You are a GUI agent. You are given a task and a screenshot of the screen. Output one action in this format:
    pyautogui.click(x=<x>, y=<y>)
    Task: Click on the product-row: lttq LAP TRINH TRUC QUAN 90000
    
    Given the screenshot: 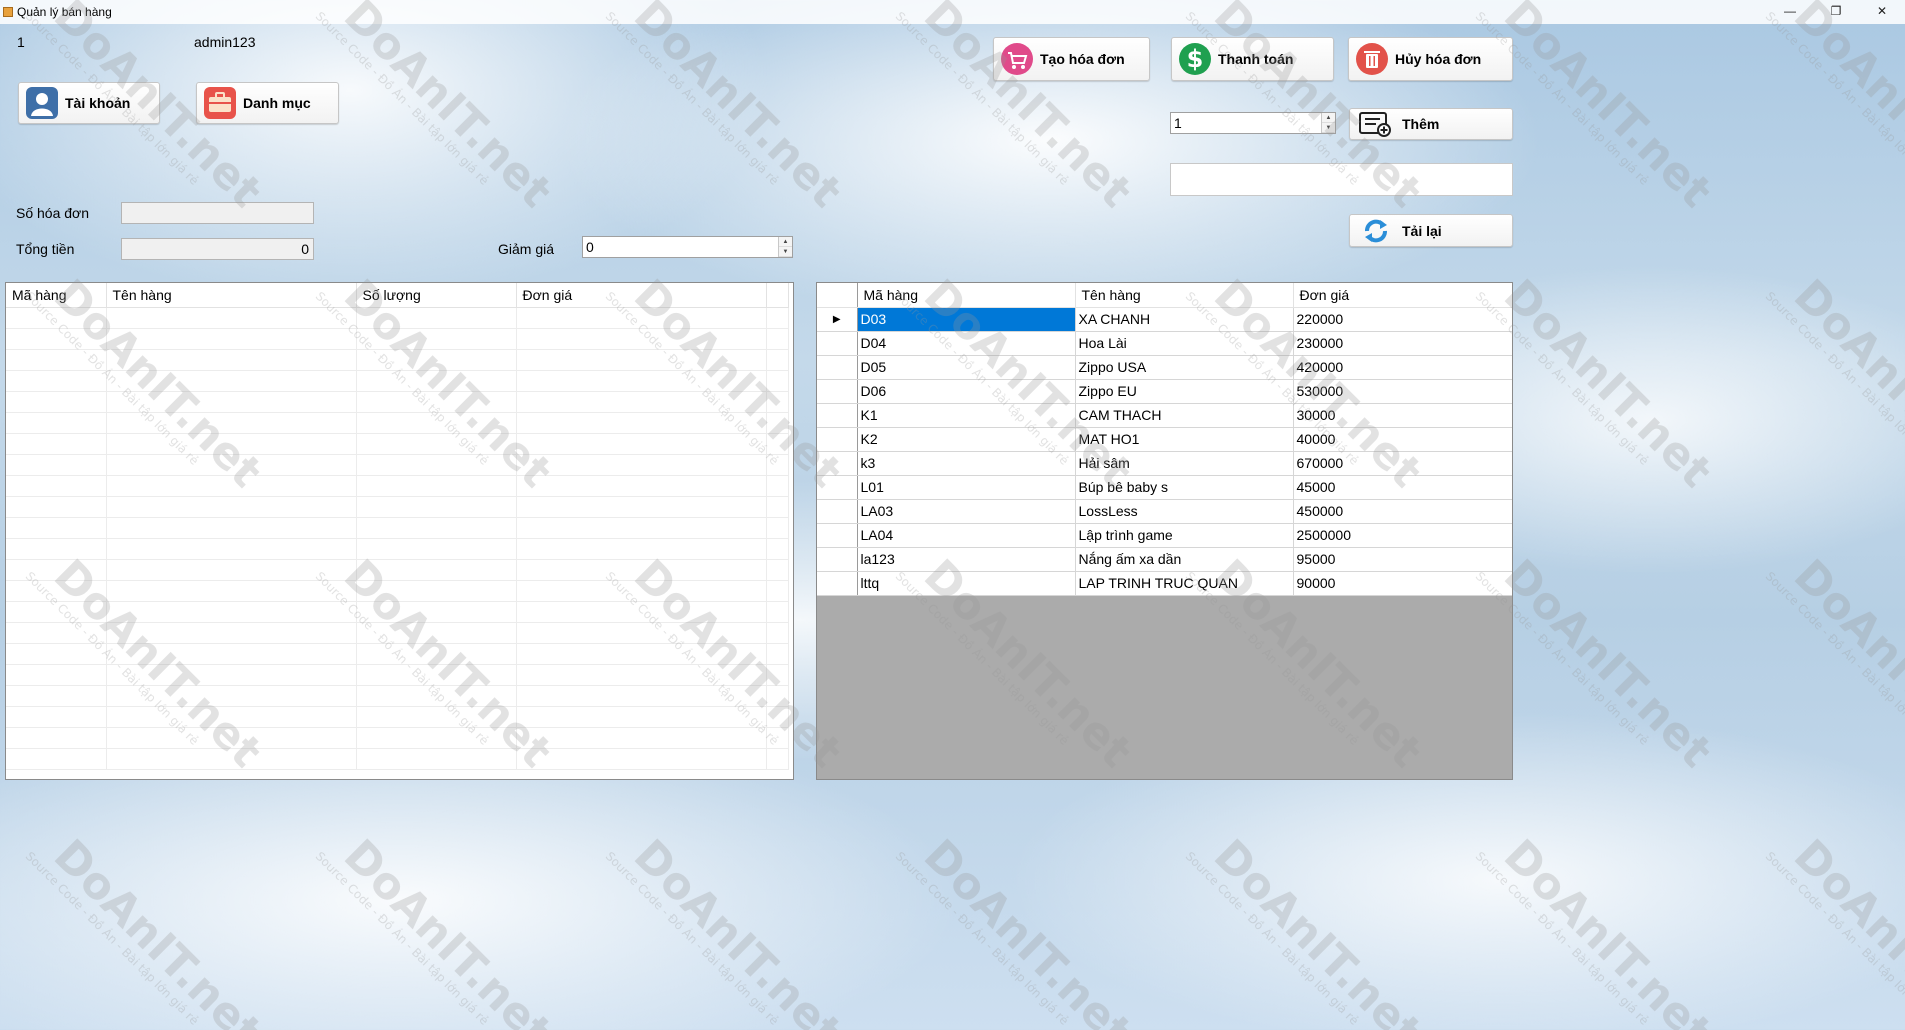 What is the action you would take?
    pyautogui.click(x=1164, y=583)
    